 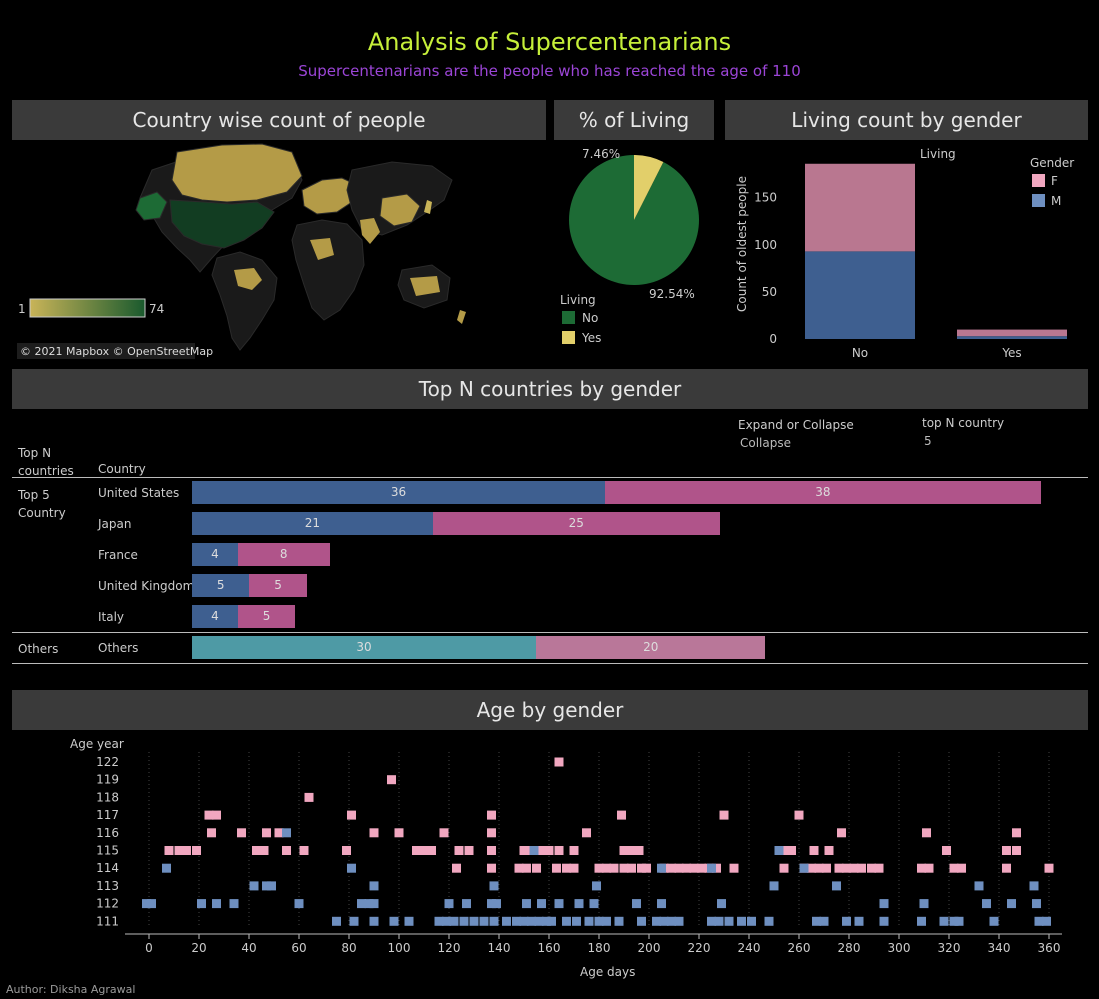 What do you see at coordinates (283, 554) in the screenshot?
I see `bar-female: 8` at bounding box center [283, 554].